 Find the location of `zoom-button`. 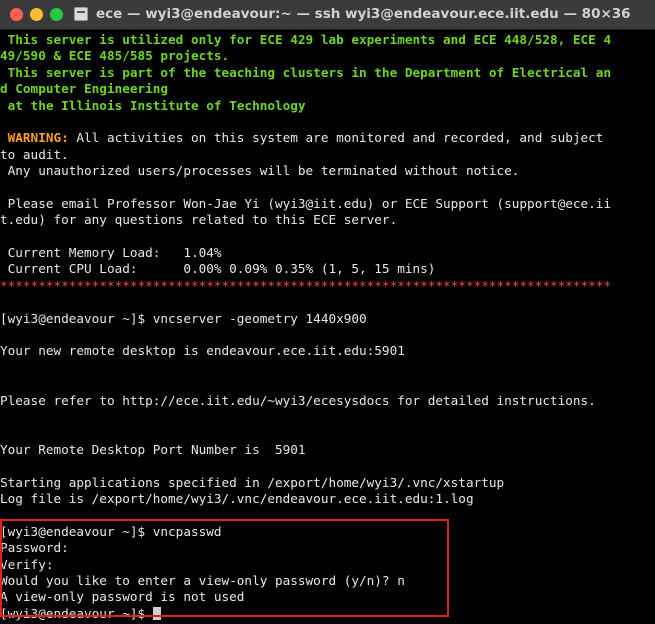

zoom-button is located at coordinates (56, 14).